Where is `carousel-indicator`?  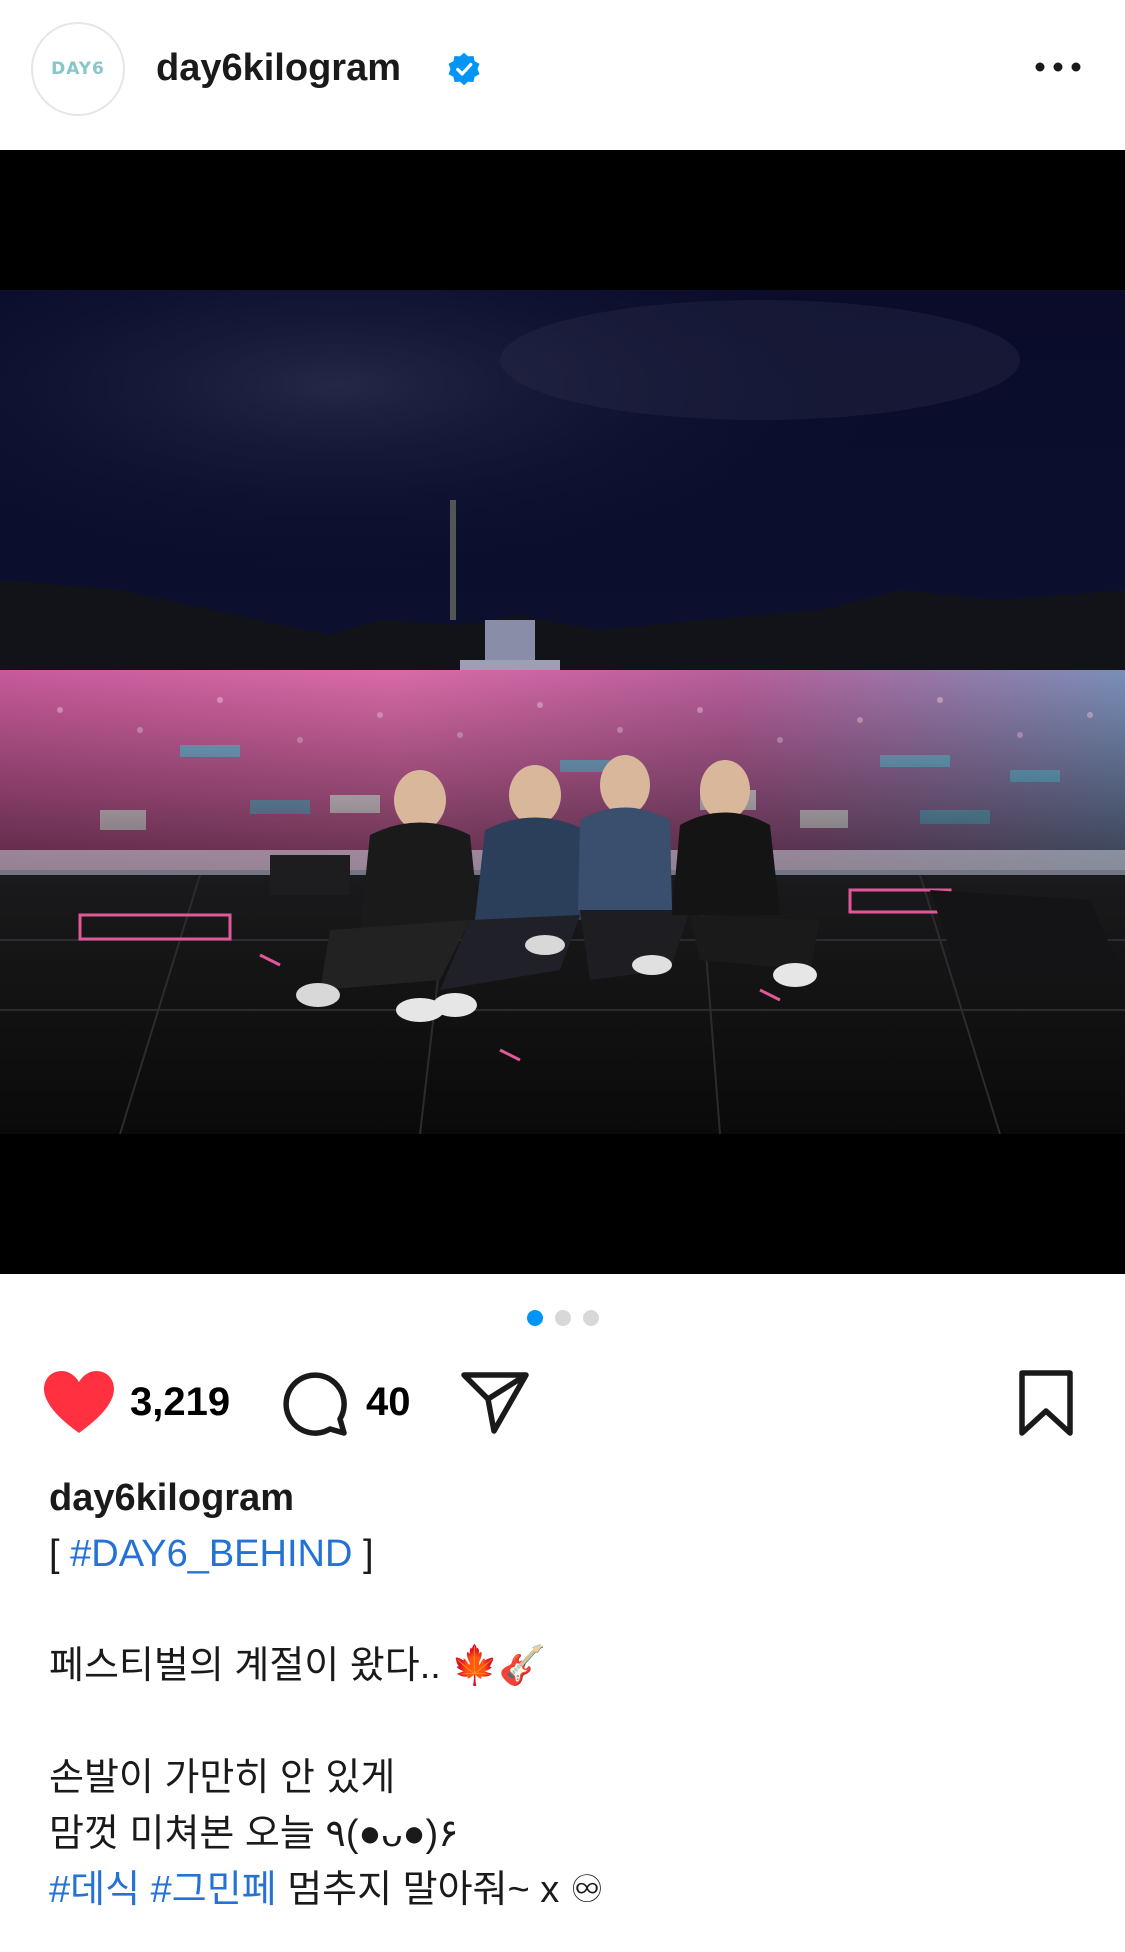
carousel-indicator is located at coordinates (562, 1318).